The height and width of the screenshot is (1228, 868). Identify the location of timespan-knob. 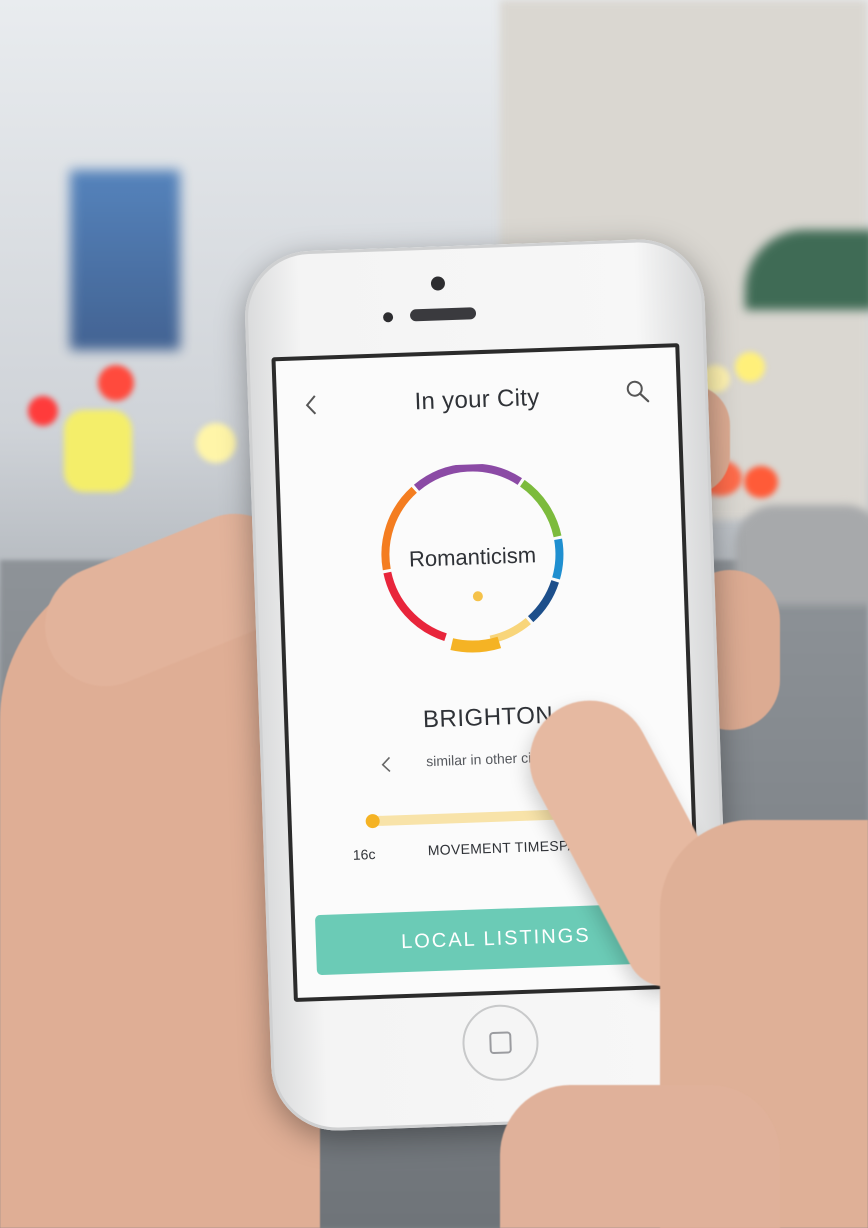
(372, 821).